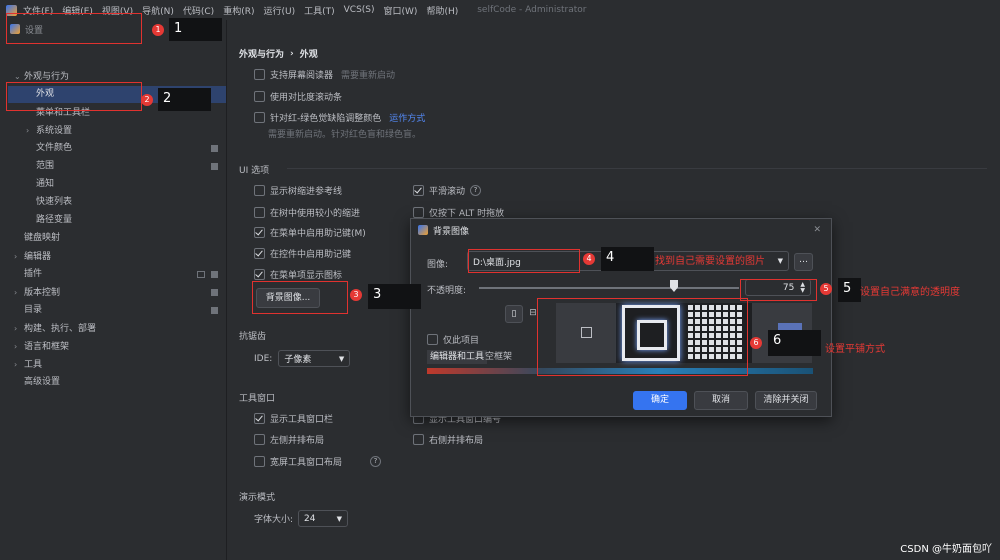 This screenshot has height=560, width=1000. I want to click on watermark: CSDN @牛奶面包吖, so click(946, 549).